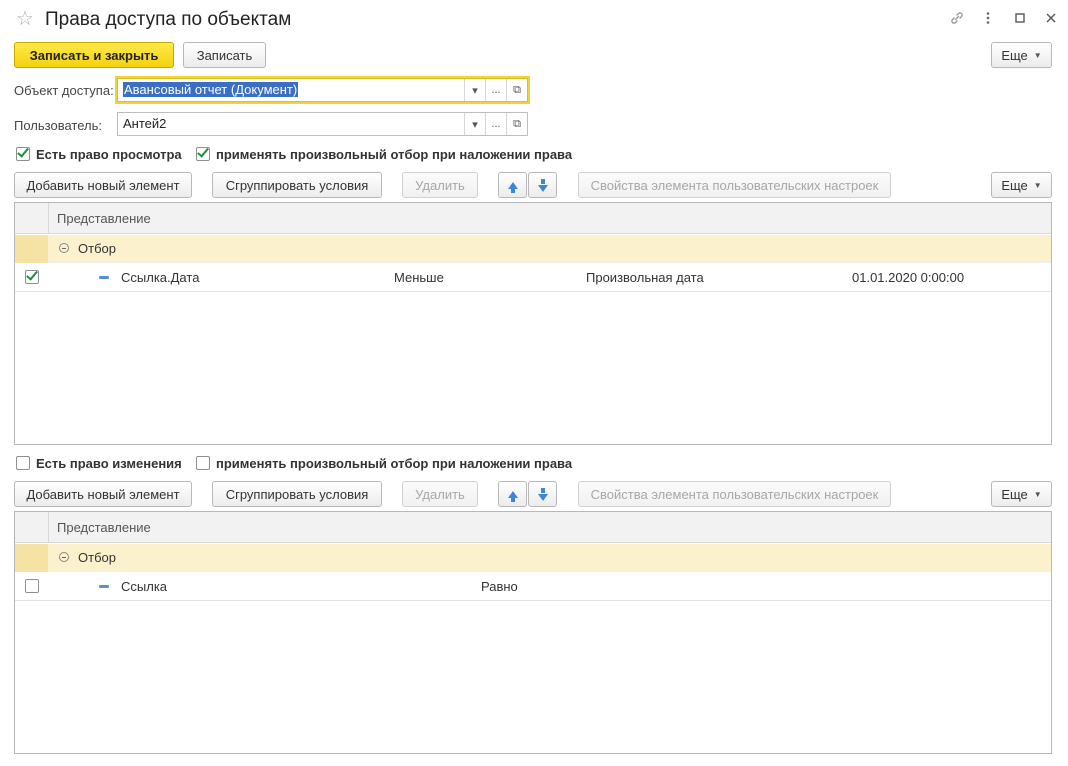 The image size is (1068, 766). I want to click on view-right-checkbox, so click(23, 153).